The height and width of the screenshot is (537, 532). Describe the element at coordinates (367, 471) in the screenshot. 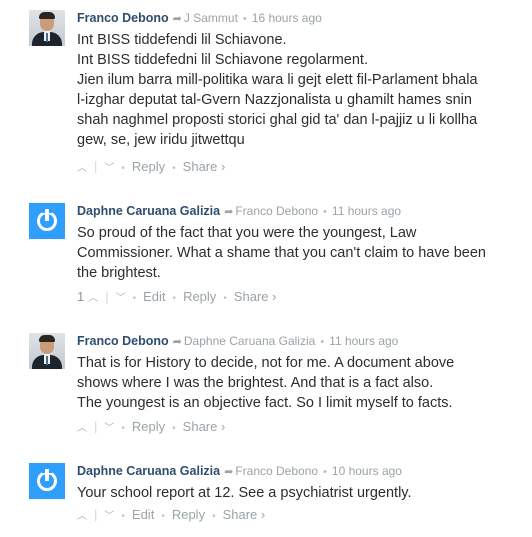

I see `timestamp: 10 hours ago` at that location.